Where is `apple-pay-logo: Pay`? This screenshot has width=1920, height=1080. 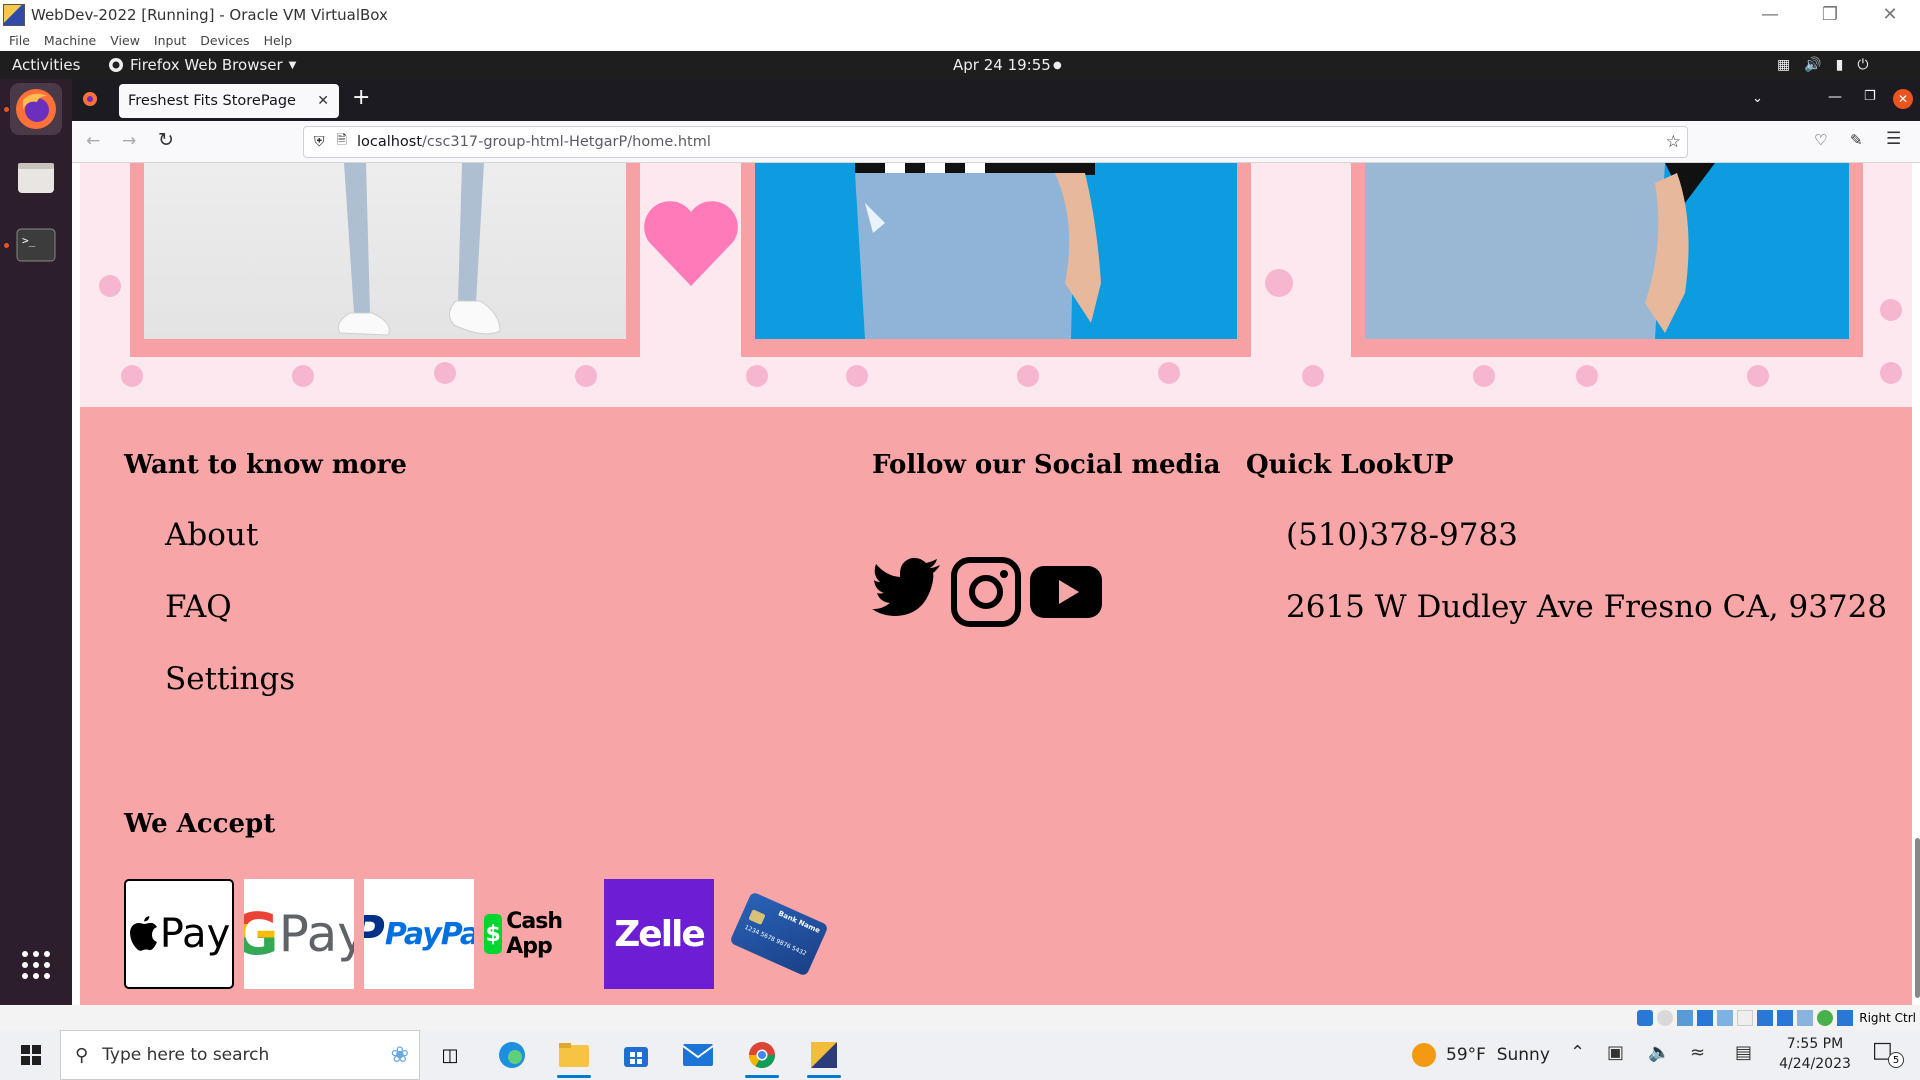
apple-pay-logo: Pay is located at coordinates (179, 934).